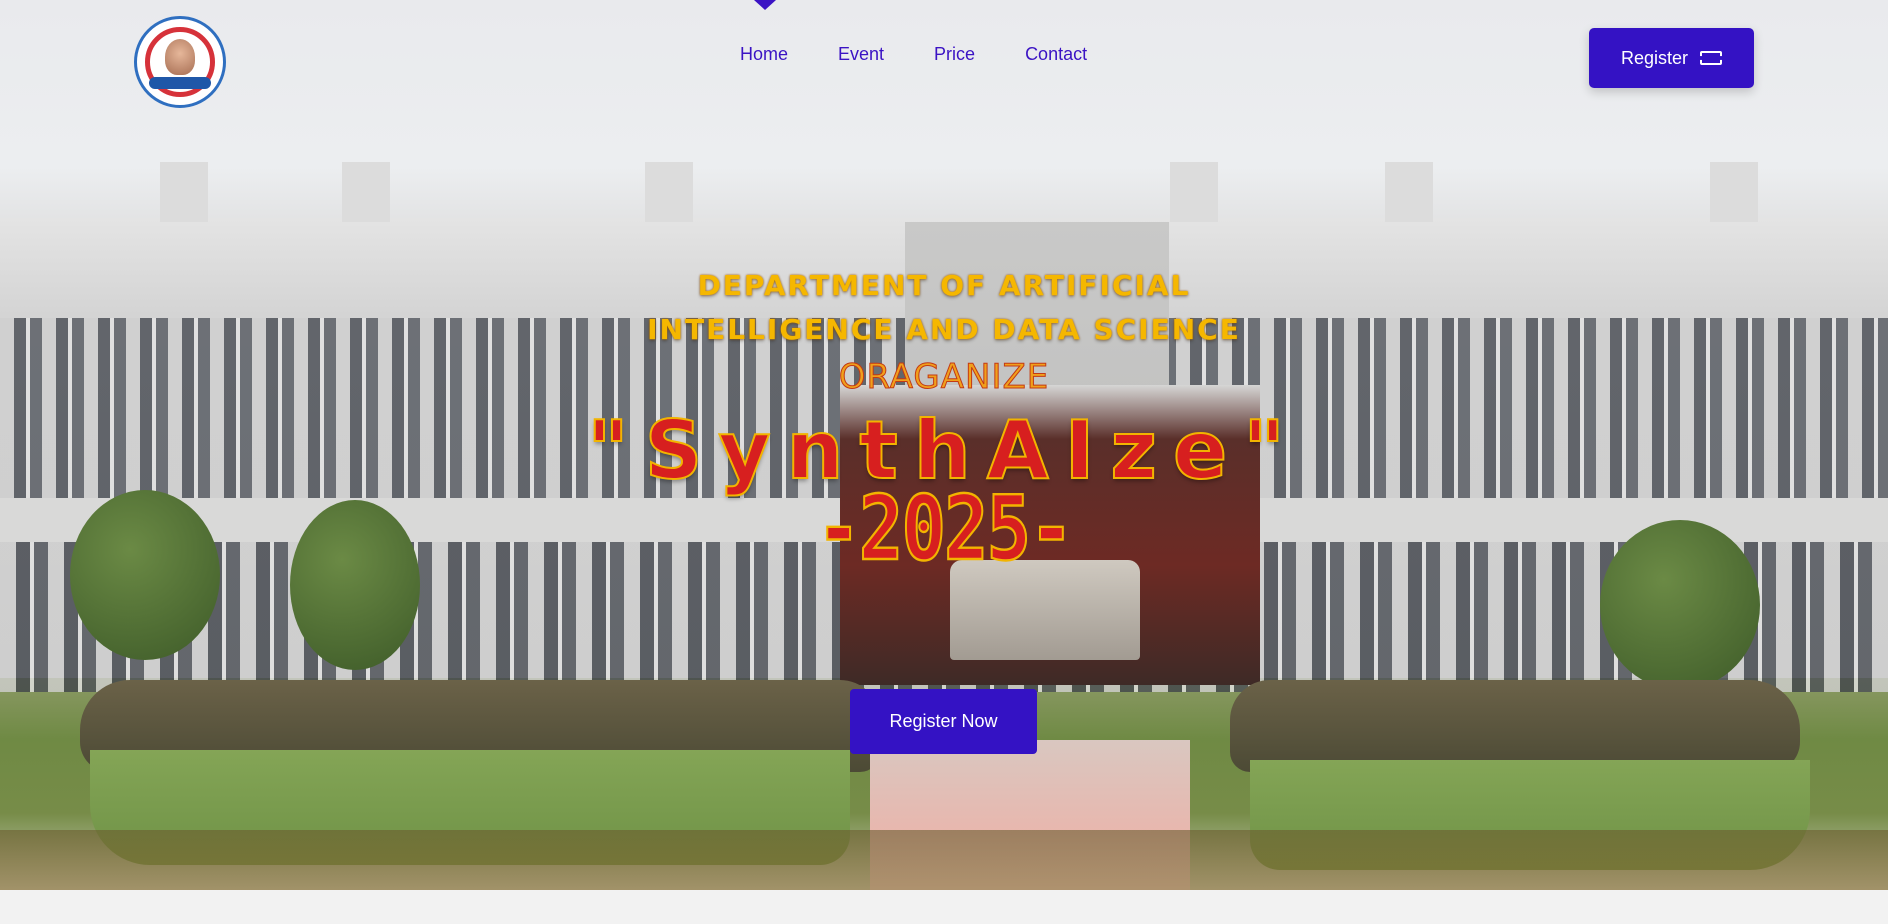  What do you see at coordinates (944, 377) in the screenshot?
I see `organize-text: ORAGANIZE` at bounding box center [944, 377].